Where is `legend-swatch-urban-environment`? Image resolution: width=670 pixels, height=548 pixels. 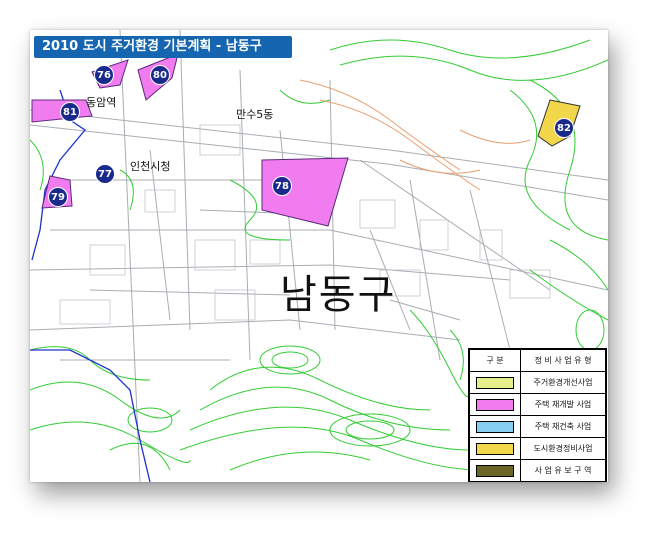
legend-swatch-urban-environment is located at coordinates (495, 448).